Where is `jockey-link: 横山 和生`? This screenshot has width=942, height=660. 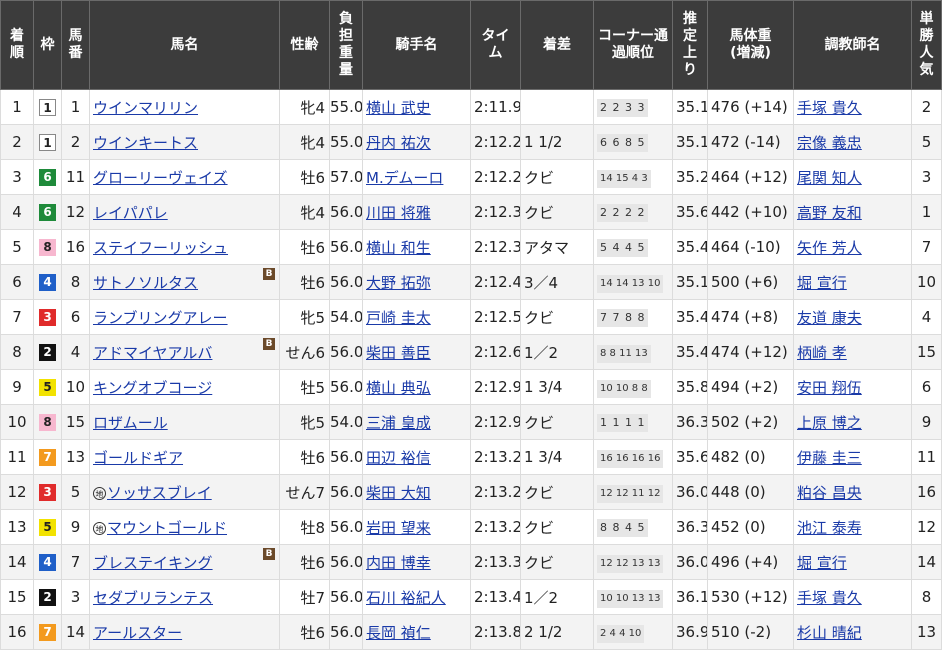 jockey-link: 横山 和生 is located at coordinates (398, 248).